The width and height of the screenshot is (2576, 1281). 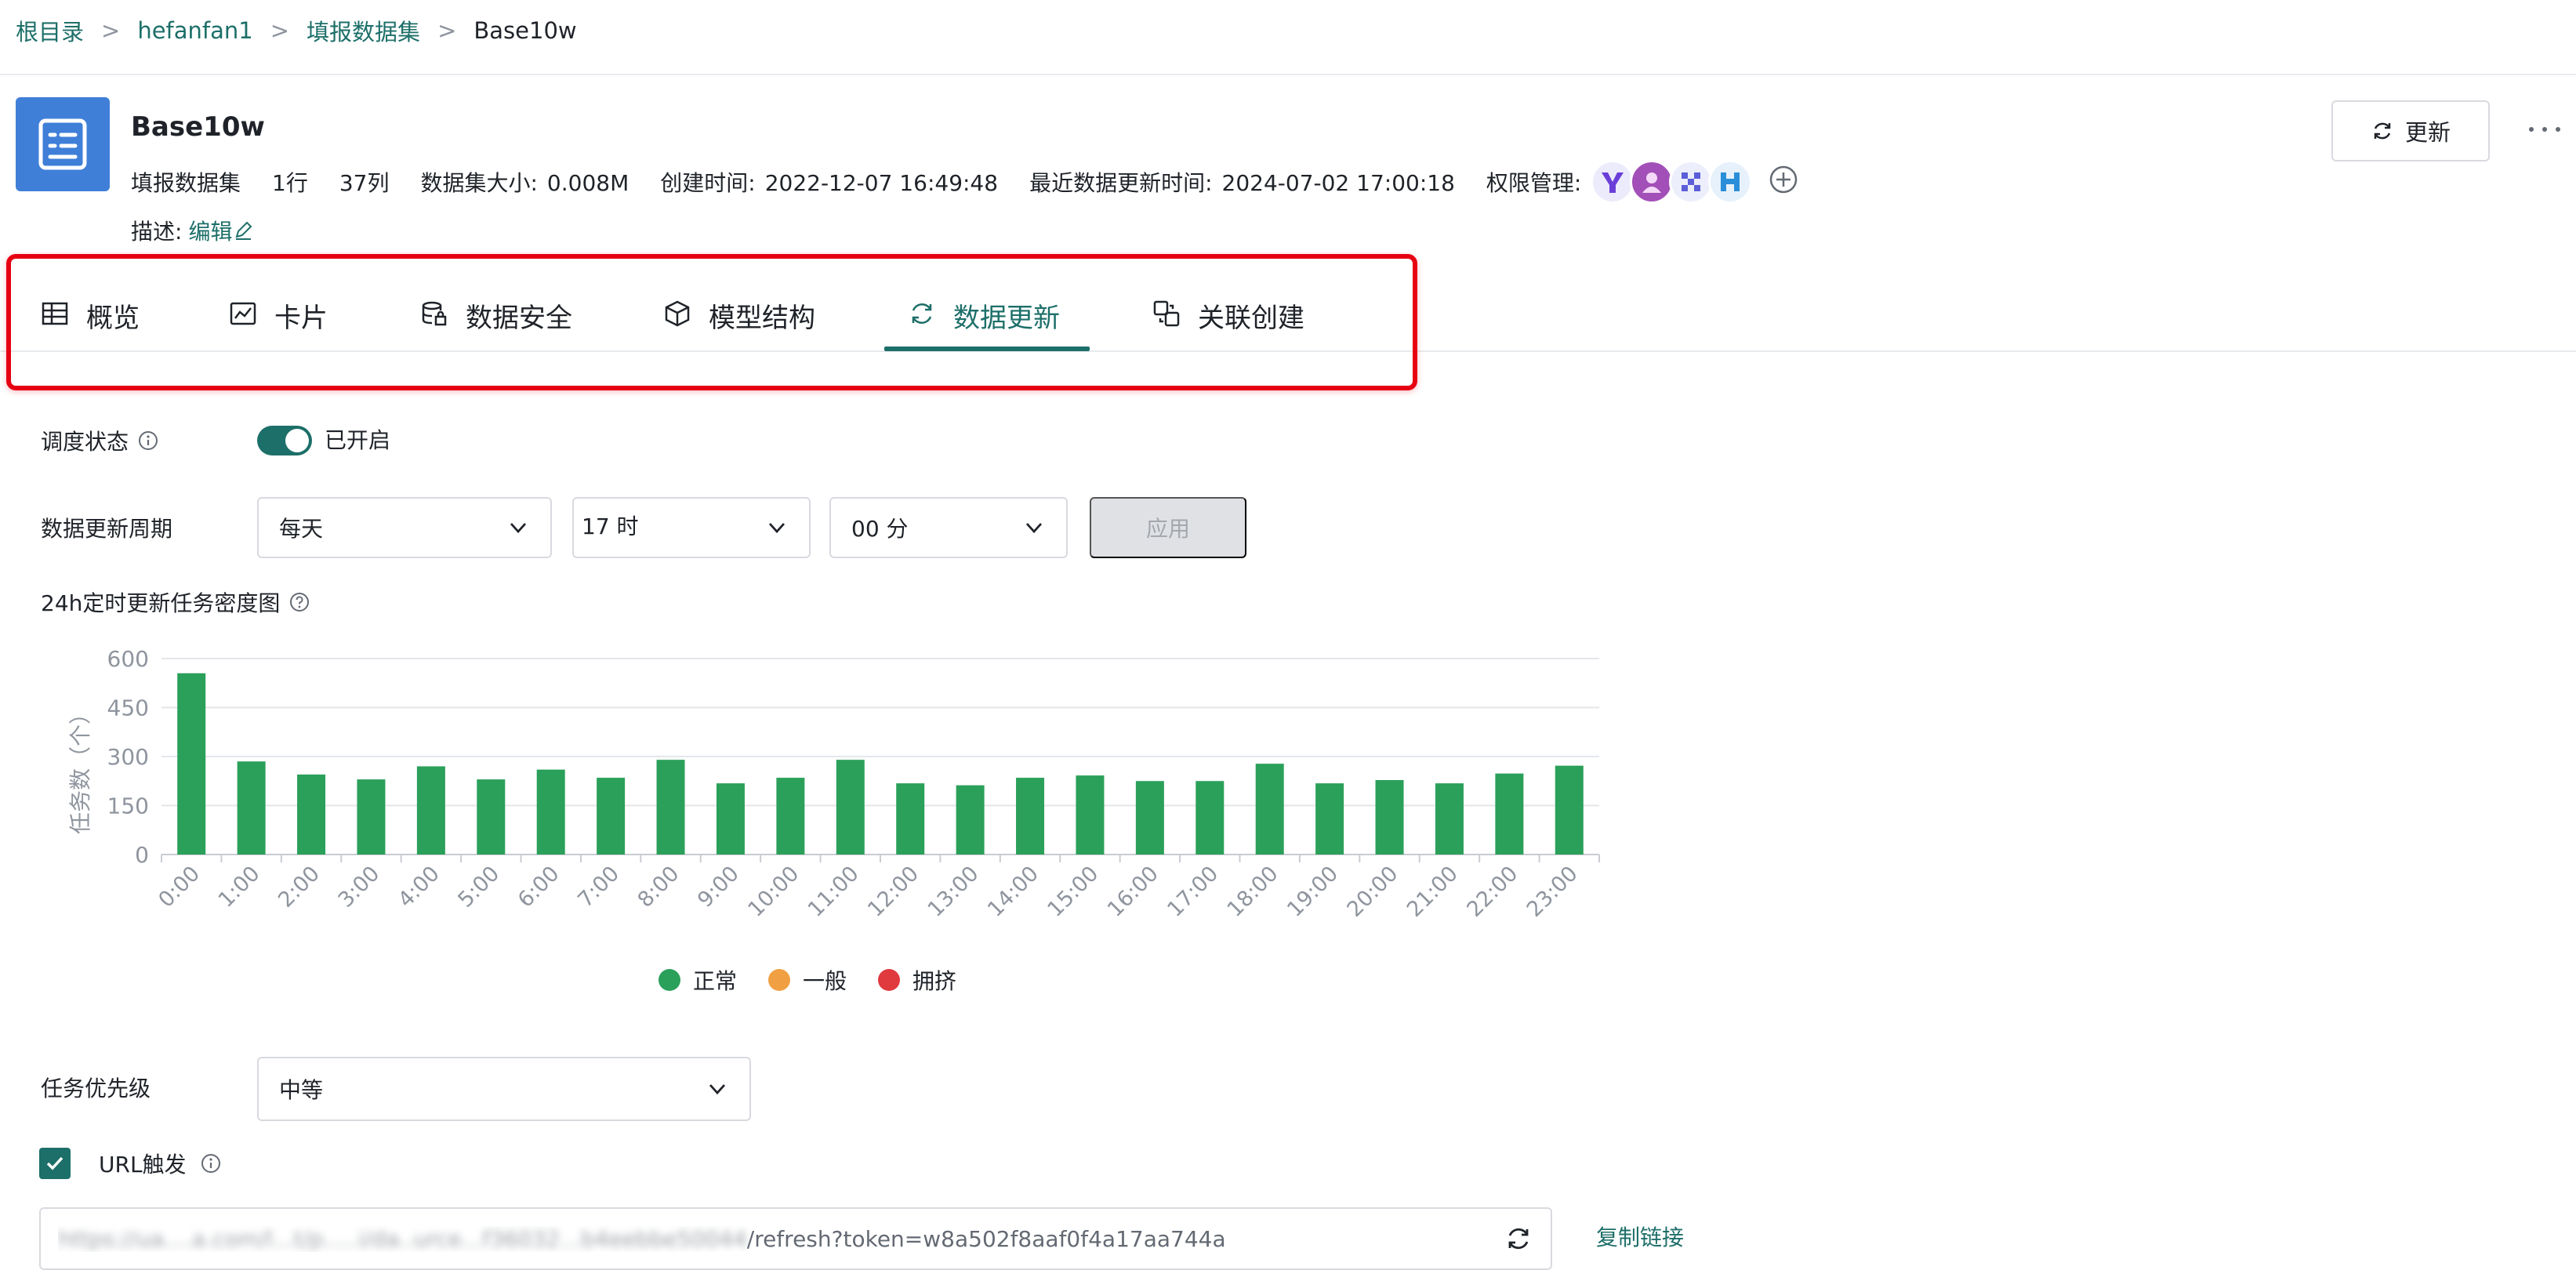 I want to click on description-label: 描述:, so click(x=157, y=232).